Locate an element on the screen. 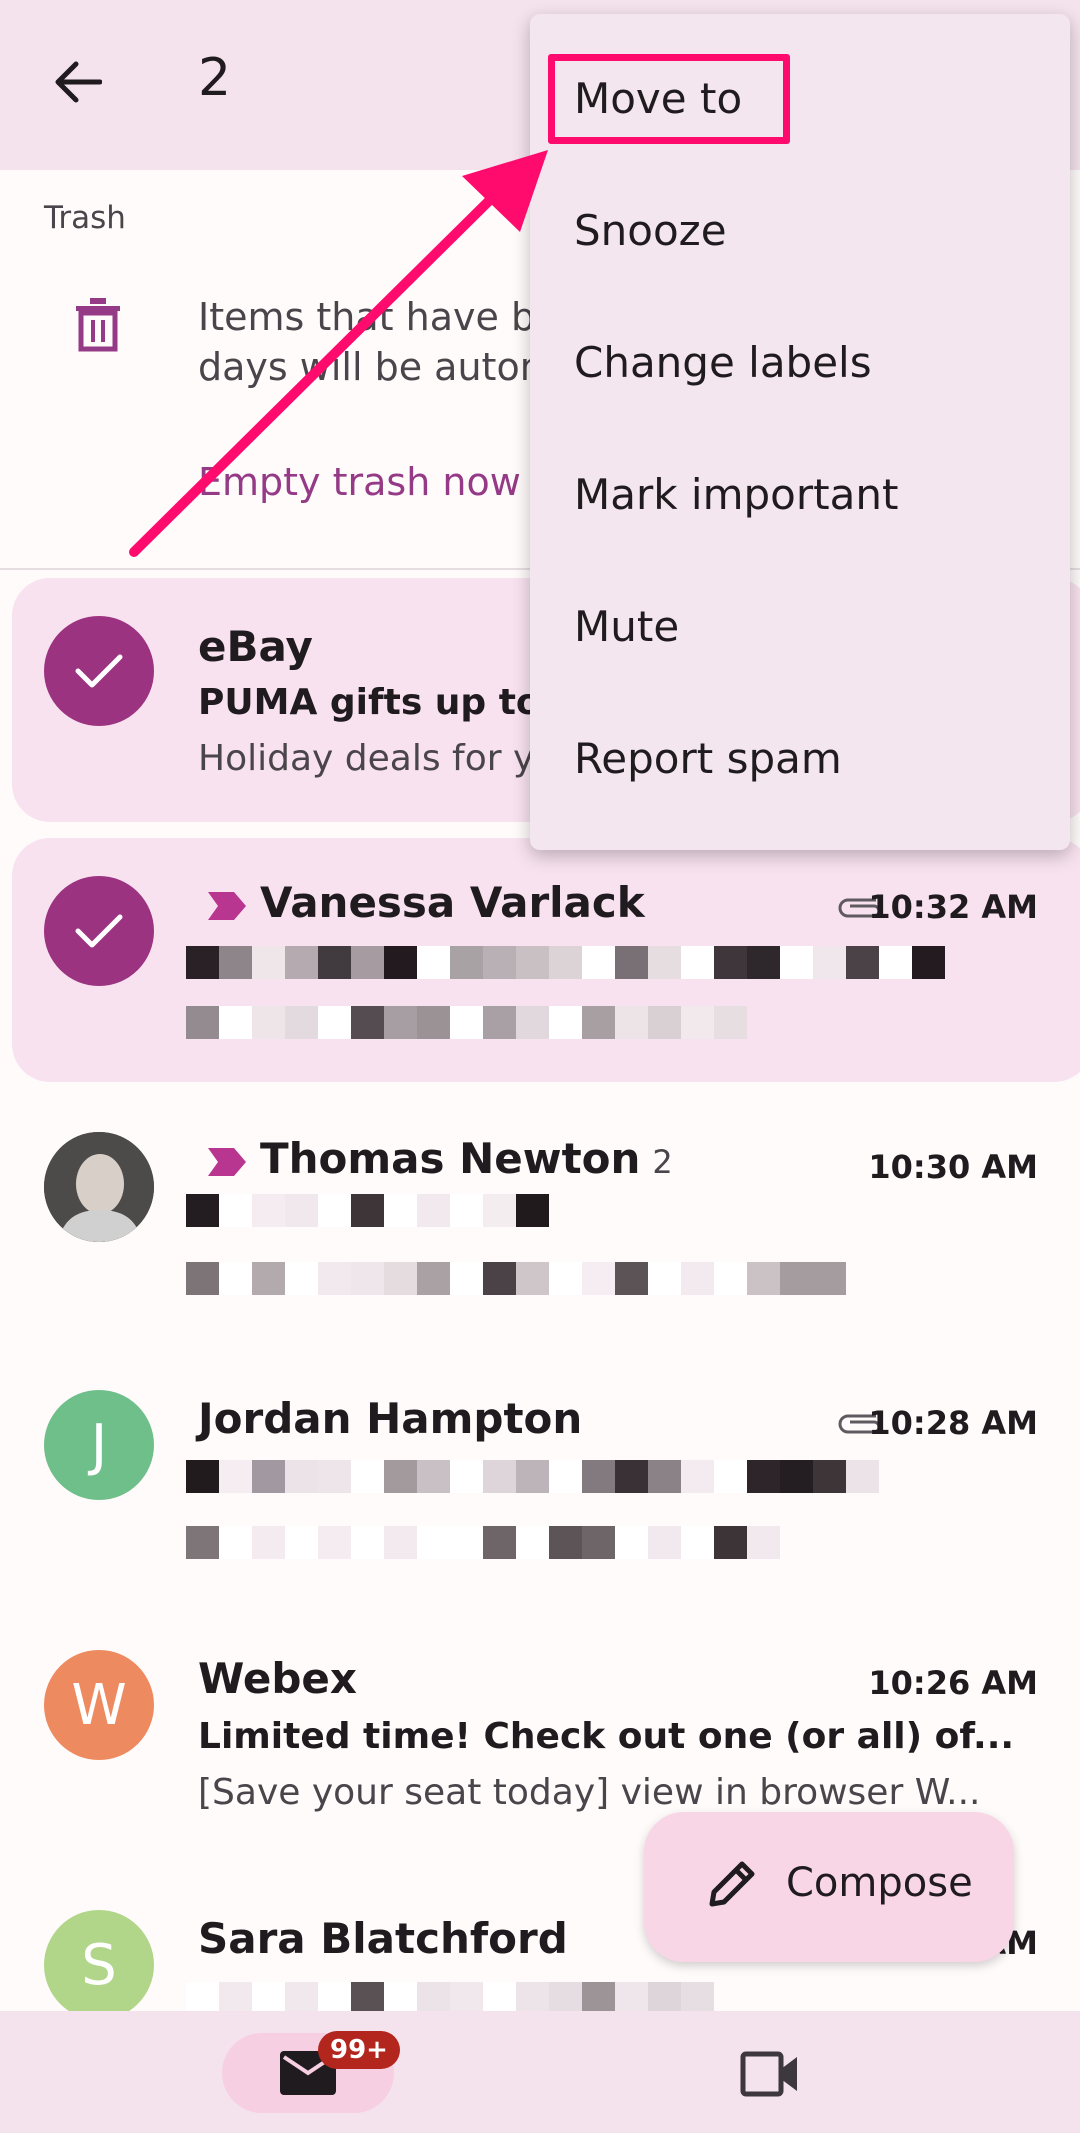 The width and height of the screenshot is (1080, 2133). email-time: 10:30 AM is located at coordinates (953, 1167).